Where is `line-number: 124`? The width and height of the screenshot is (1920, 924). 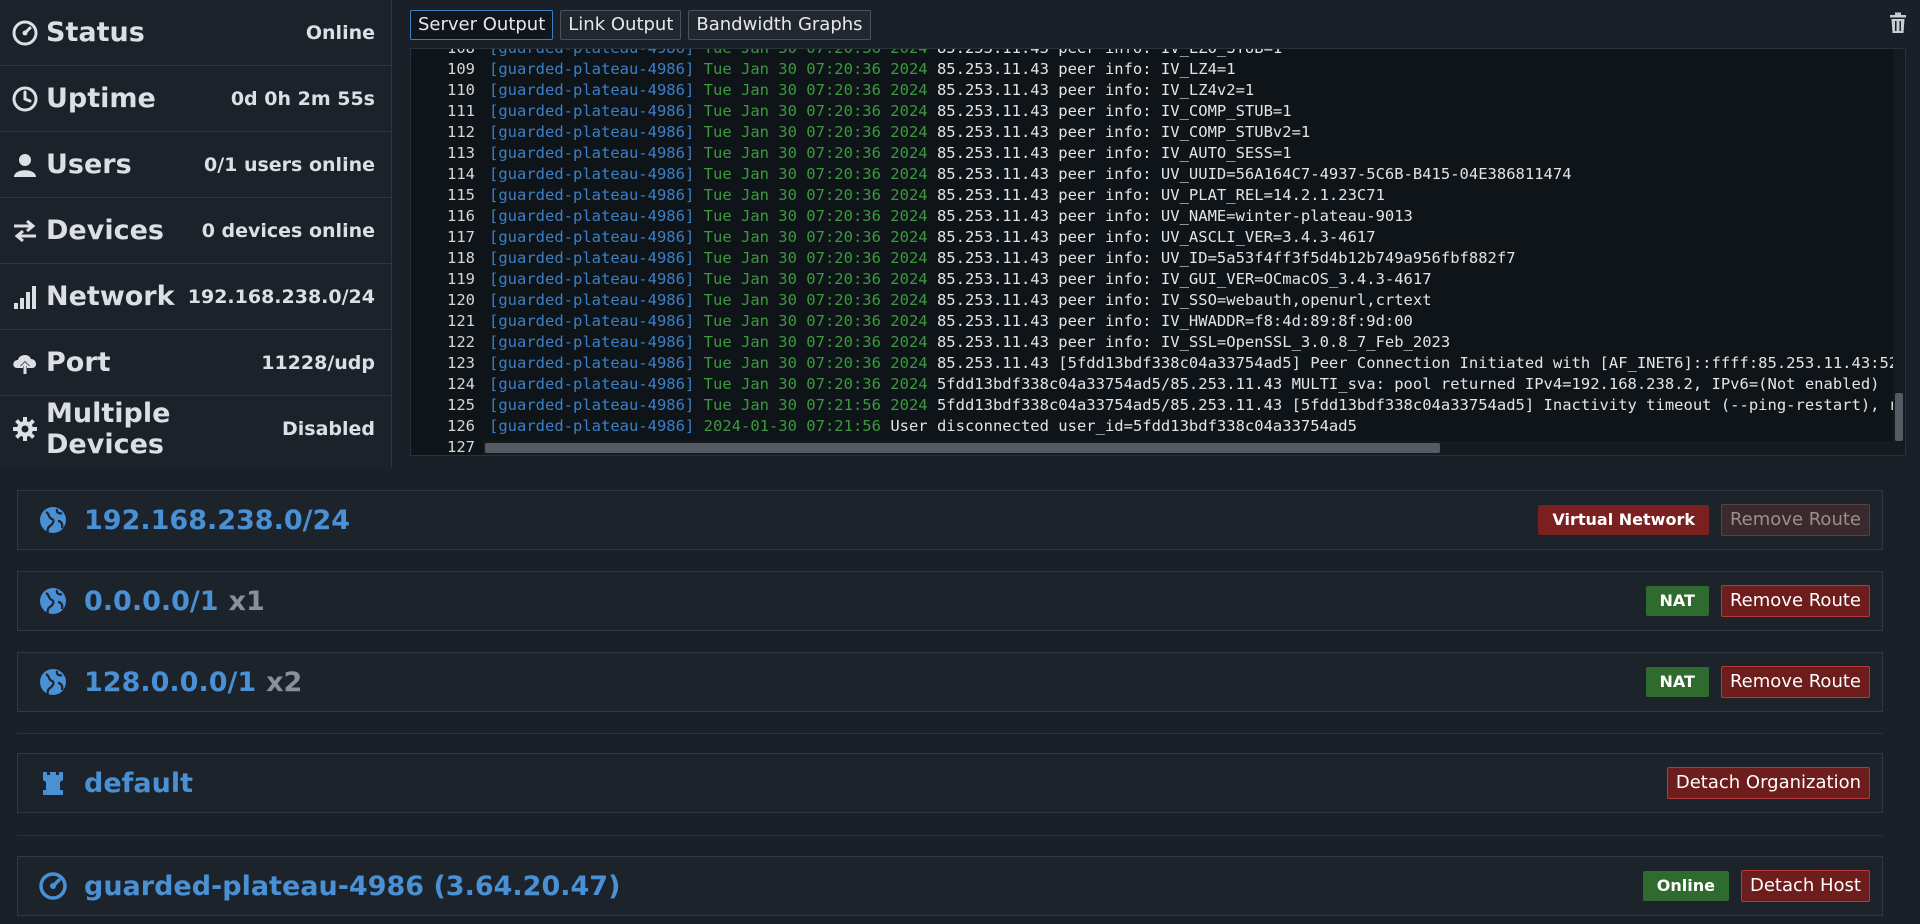 line-number: 124 is located at coordinates (461, 384).